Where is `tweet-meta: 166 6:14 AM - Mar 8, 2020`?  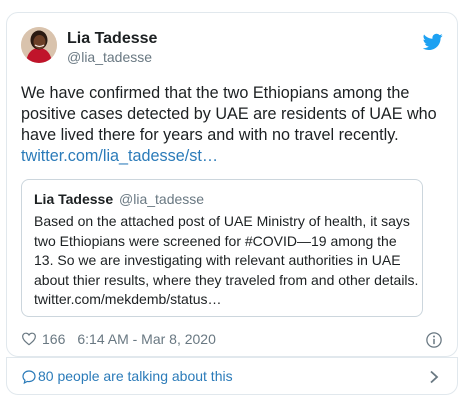
tweet-meta: 166 6:14 AM - Mar 8, 2020 is located at coordinates (232, 339).